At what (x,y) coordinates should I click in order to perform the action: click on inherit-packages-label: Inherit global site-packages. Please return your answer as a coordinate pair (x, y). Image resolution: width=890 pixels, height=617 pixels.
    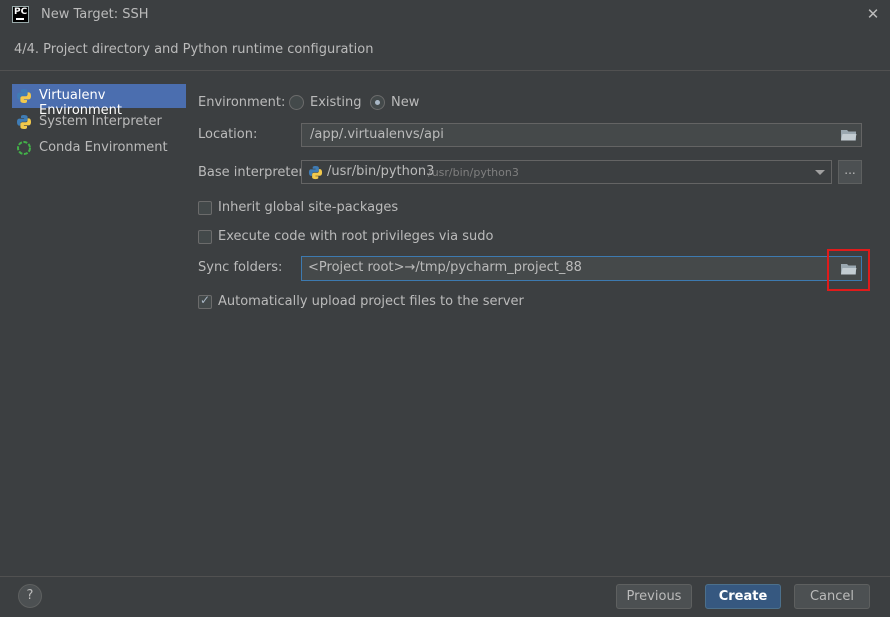
    Looking at the image, I should click on (308, 207).